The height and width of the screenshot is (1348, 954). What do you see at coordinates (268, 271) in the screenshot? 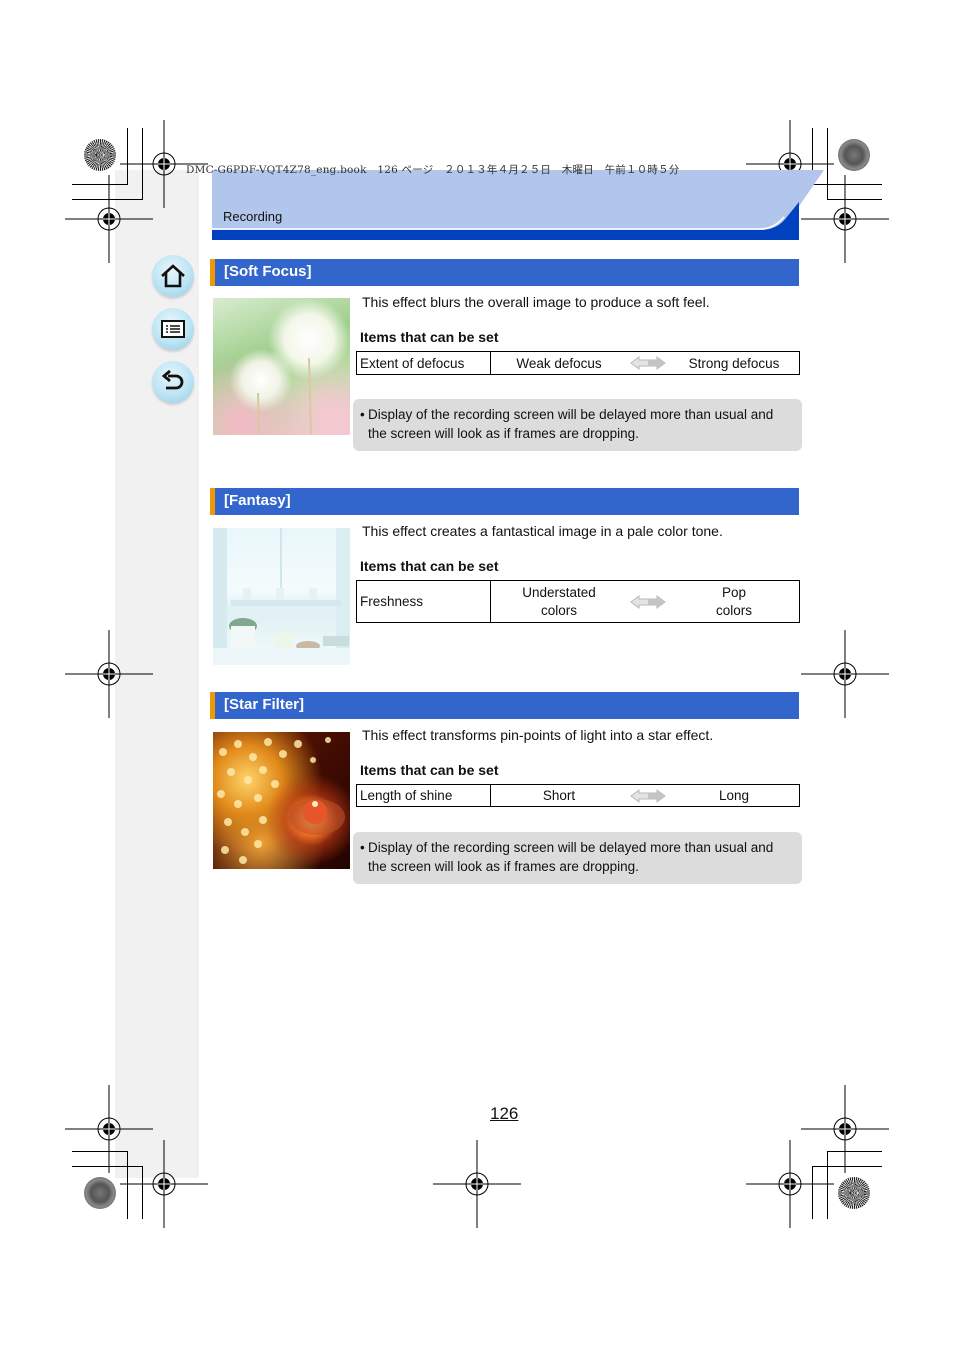
I see `section-title: [Soft Focus]` at bounding box center [268, 271].